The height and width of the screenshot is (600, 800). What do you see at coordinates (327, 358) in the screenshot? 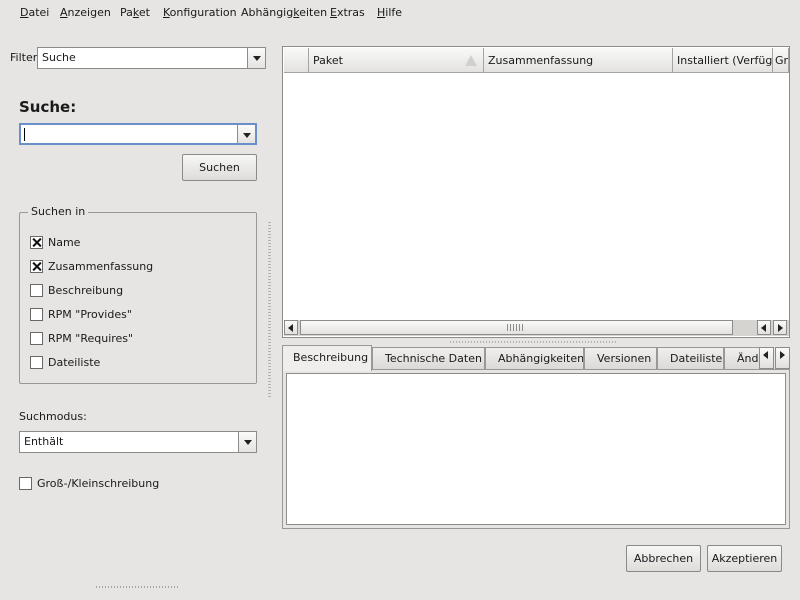
I see `tab-beschreibung: Beschreibung` at bounding box center [327, 358].